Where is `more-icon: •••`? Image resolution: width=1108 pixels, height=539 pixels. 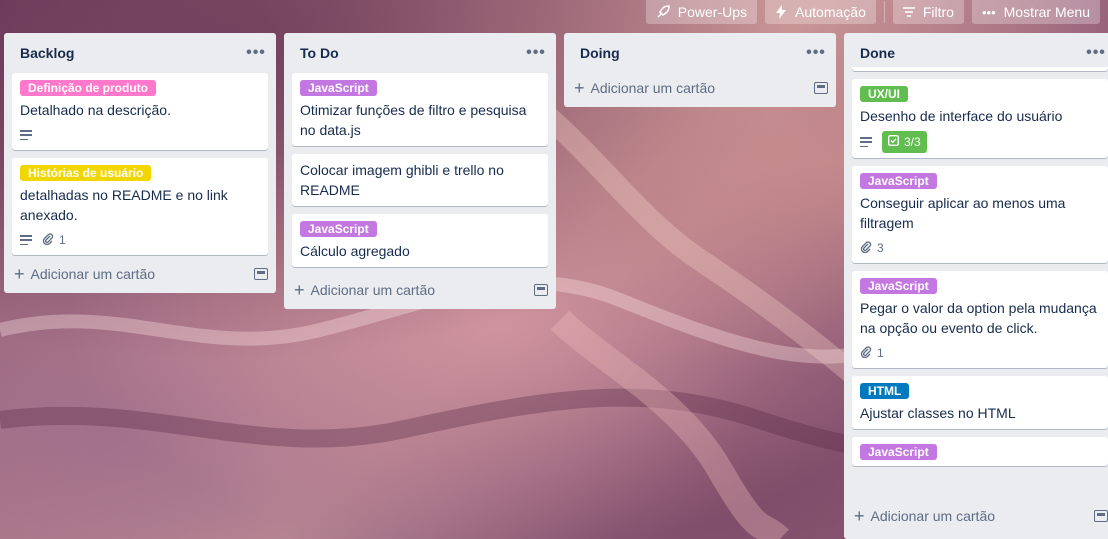
more-icon: ••• is located at coordinates (988, 12).